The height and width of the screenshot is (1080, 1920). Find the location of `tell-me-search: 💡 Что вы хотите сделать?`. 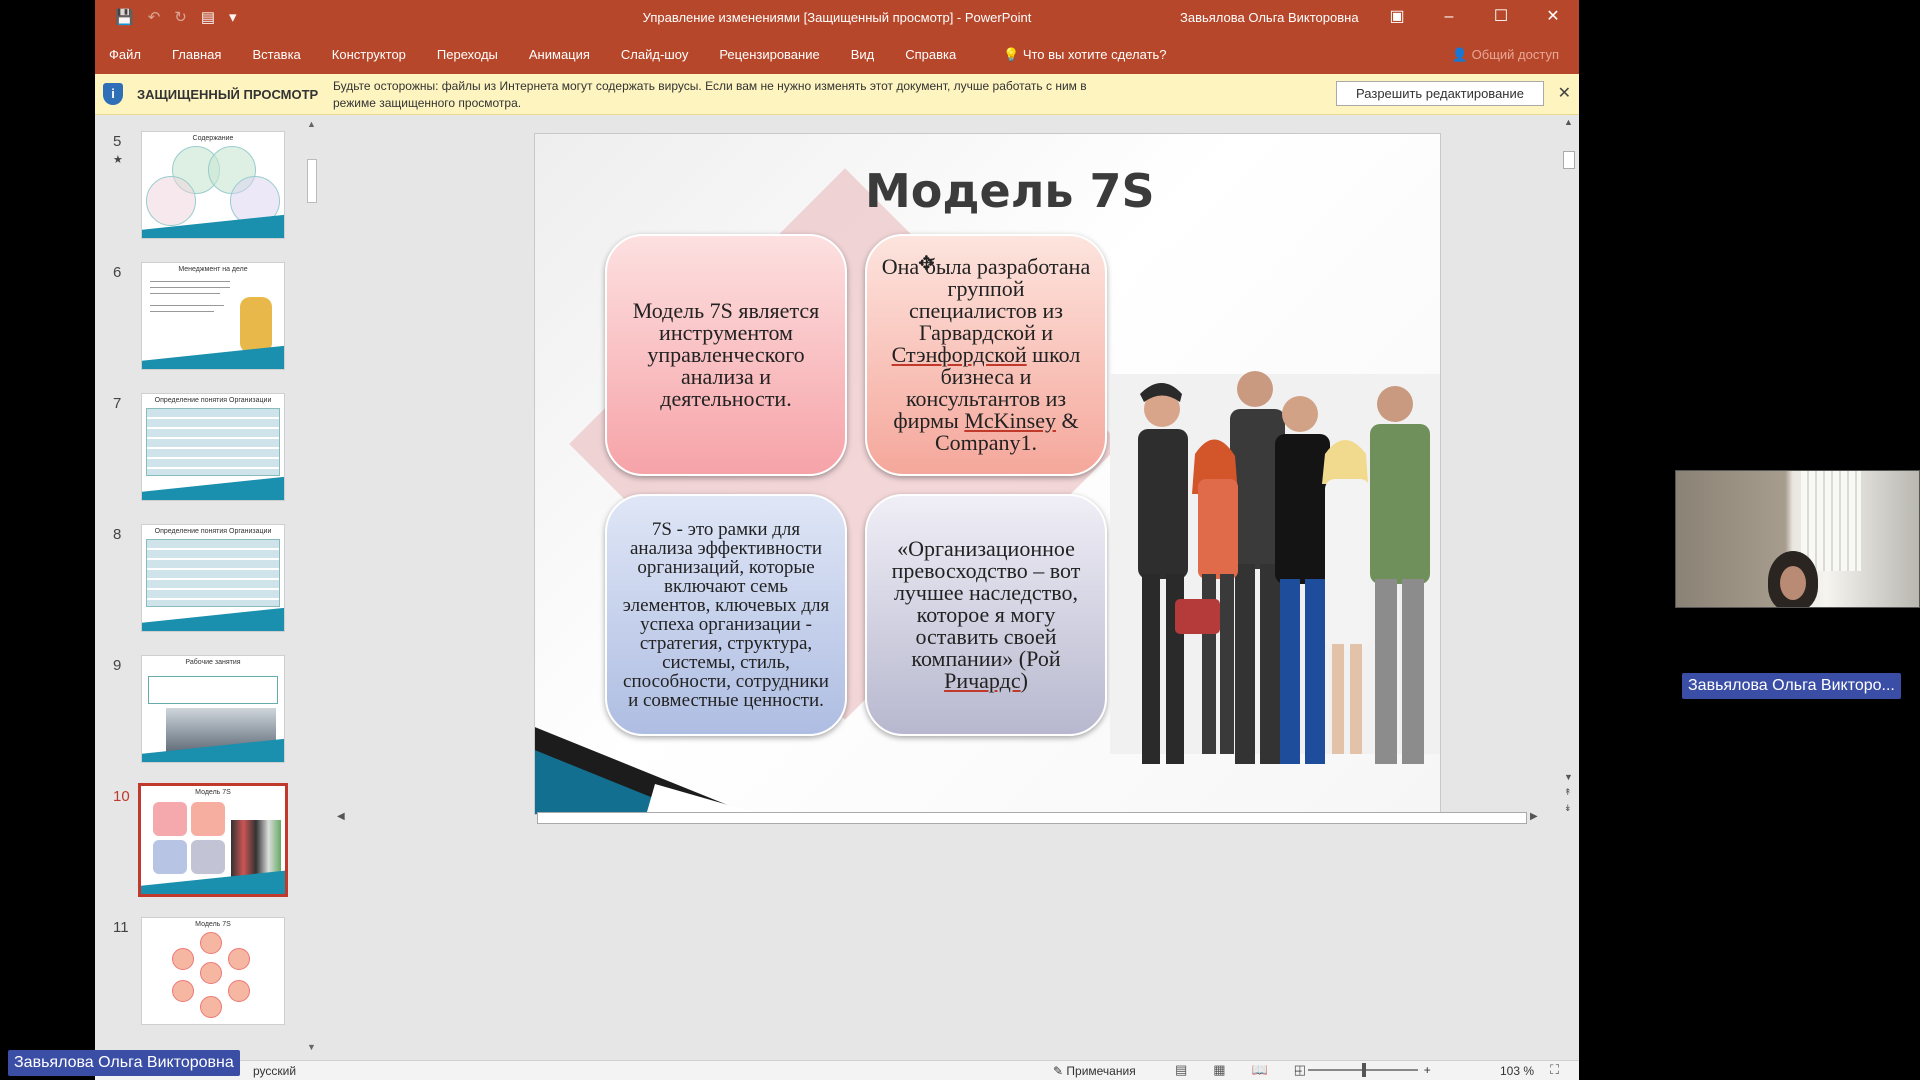

tell-me-search: 💡 Что вы хотите сделать? is located at coordinates (1085, 55).